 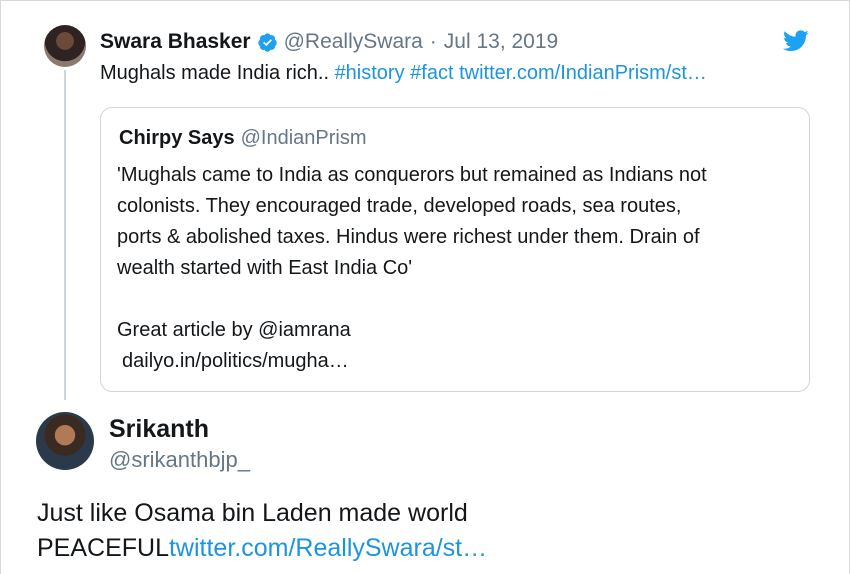 What do you see at coordinates (431, 73) in the screenshot?
I see `hashtag-fact-link: #fact` at bounding box center [431, 73].